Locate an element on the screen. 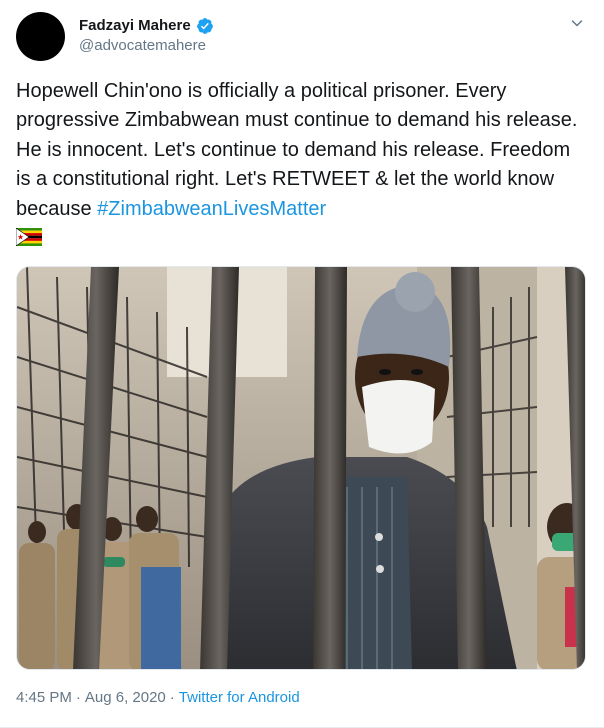  tweet-date: Aug 6, 2020 is located at coordinates (125, 698).